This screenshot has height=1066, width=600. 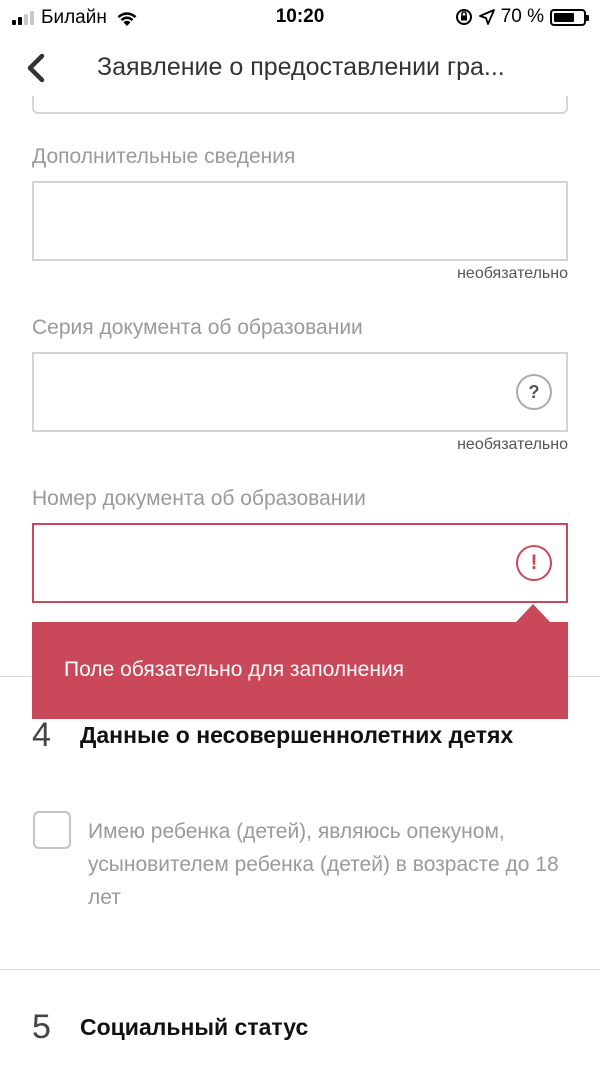 I want to click on error-tooltip: Поле обязательно для заполнения, so click(x=300, y=670).